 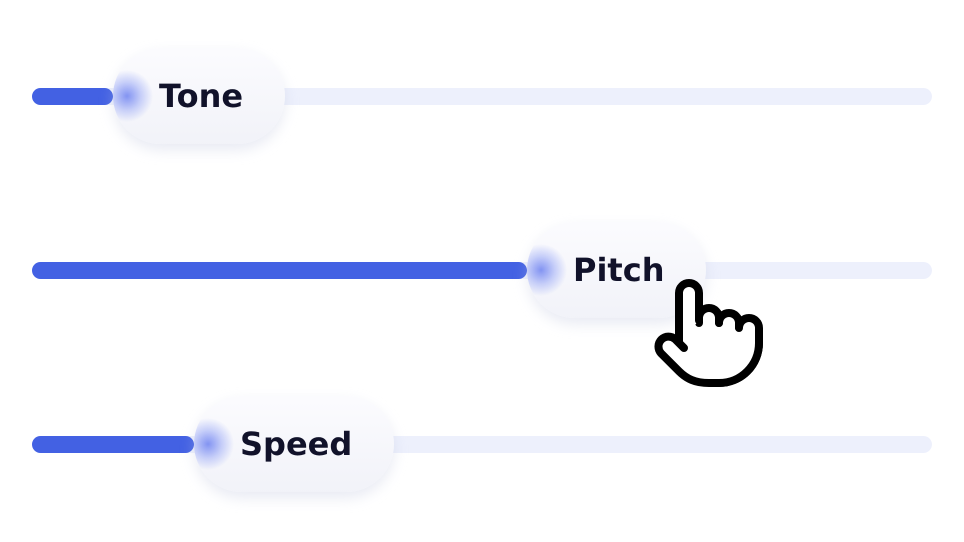 What do you see at coordinates (616, 270) in the screenshot?
I see `slider-thumb: Pitch` at bounding box center [616, 270].